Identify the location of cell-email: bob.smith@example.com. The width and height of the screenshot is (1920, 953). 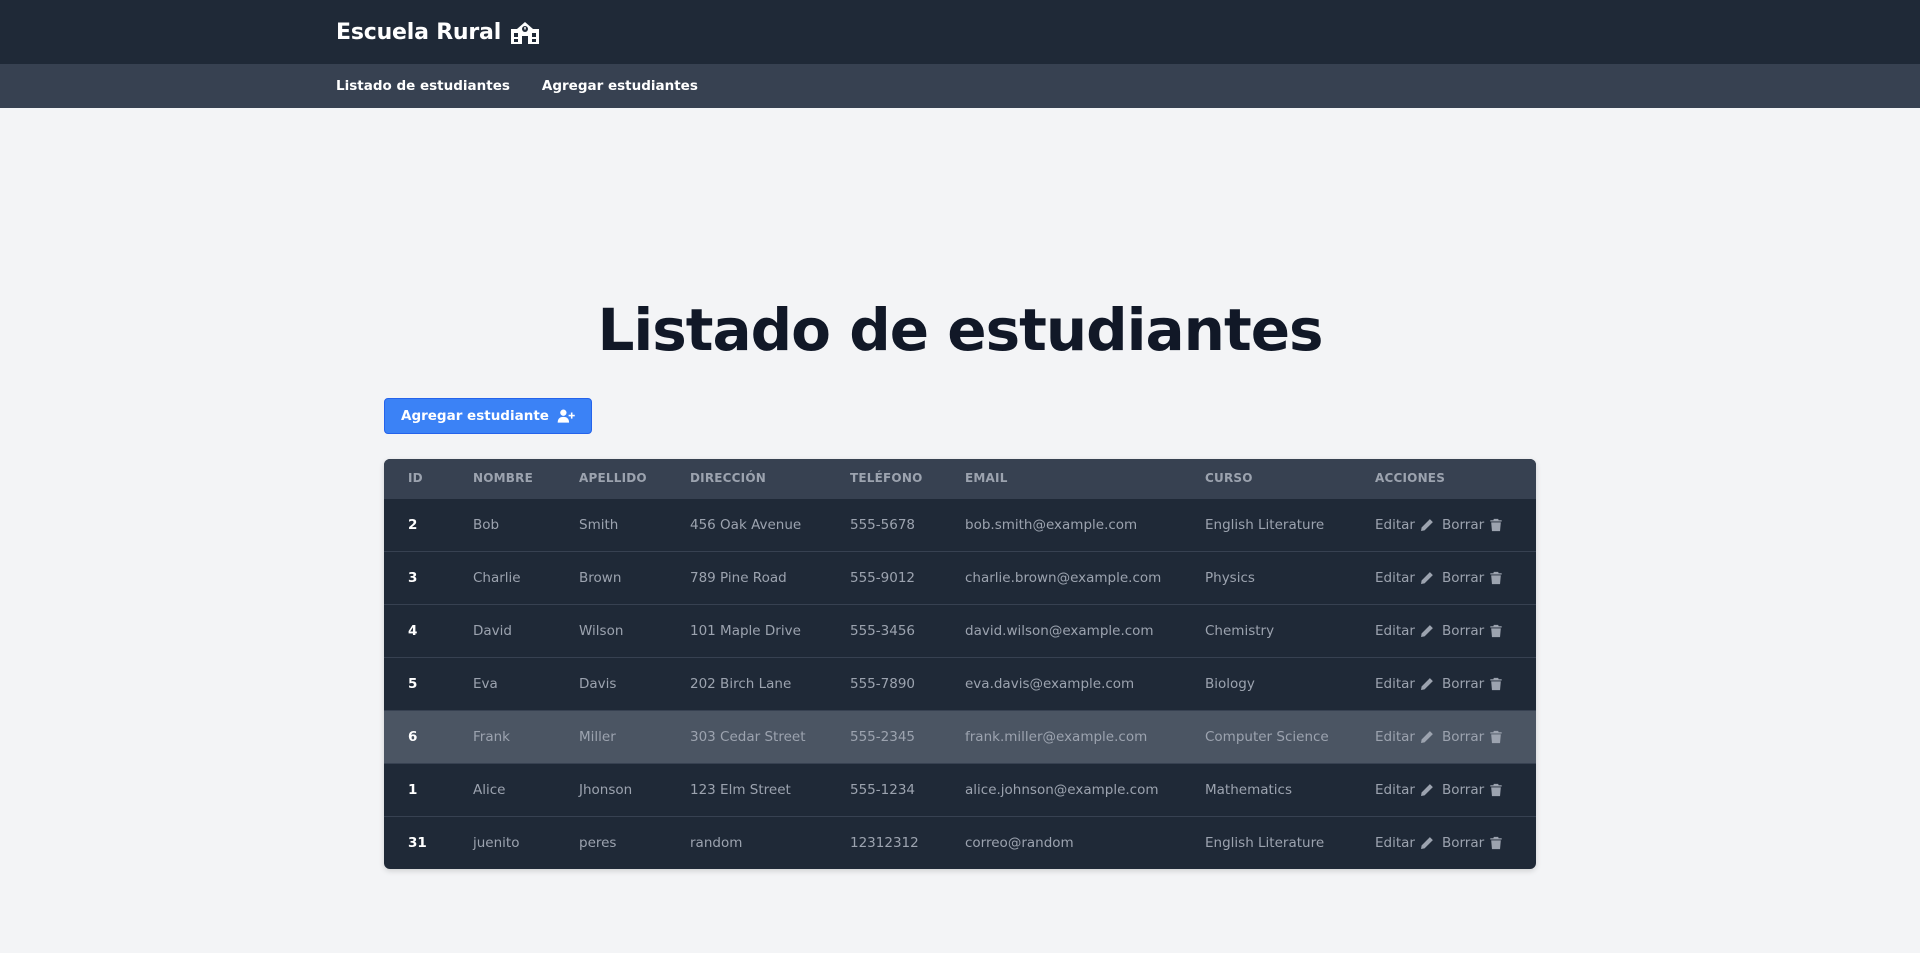
(1051, 524).